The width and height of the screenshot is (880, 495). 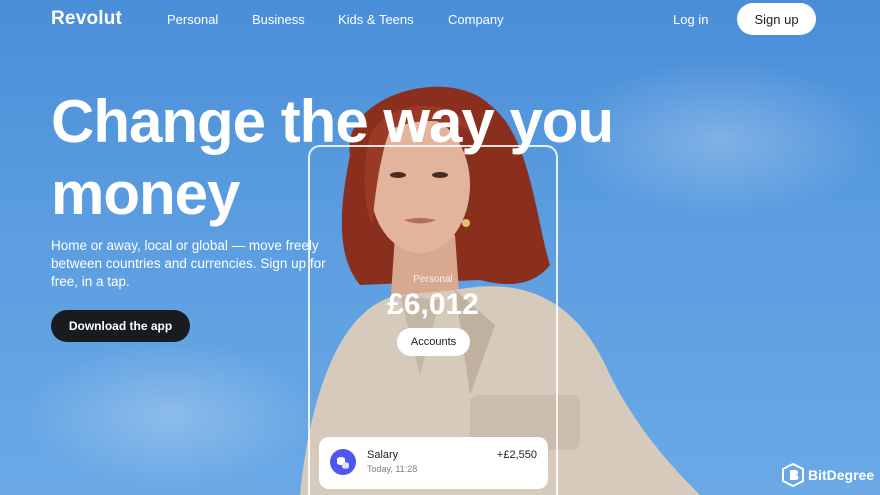 What do you see at coordinates (383, 455) in the screenshot?
I see `transaction-name: Salary` at bounding box center [383, 455].